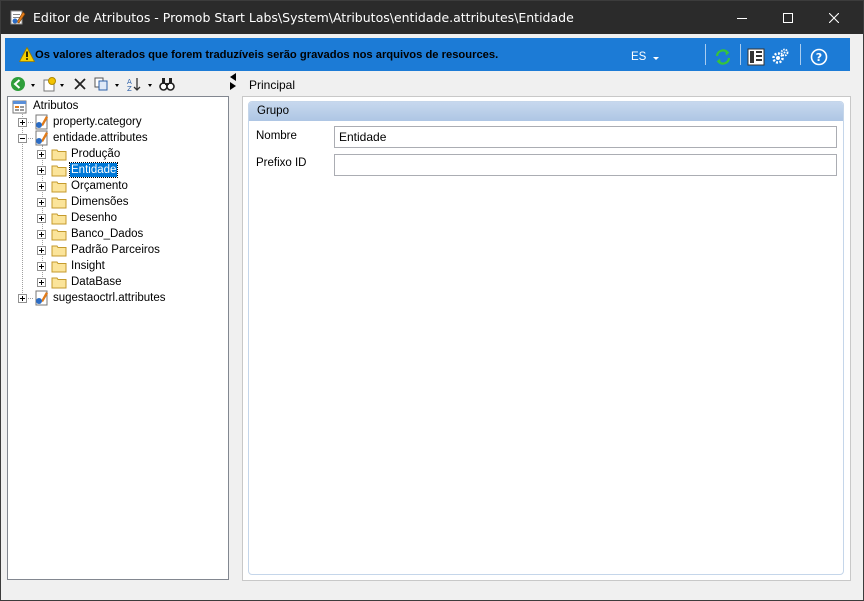  I want to click on tree-item-label: Orçamento, so click(99, 186).